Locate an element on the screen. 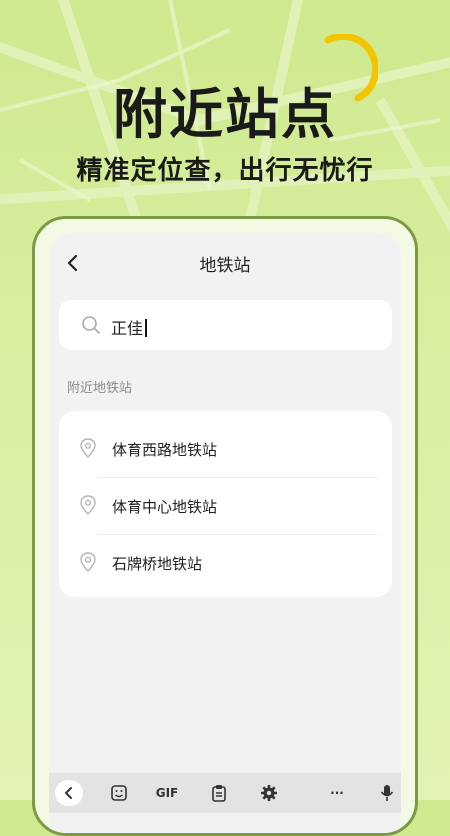 This screenshot has height=836, width=450. keyboard-toolbar: GIF ··· is located at coordinates (225, 793).